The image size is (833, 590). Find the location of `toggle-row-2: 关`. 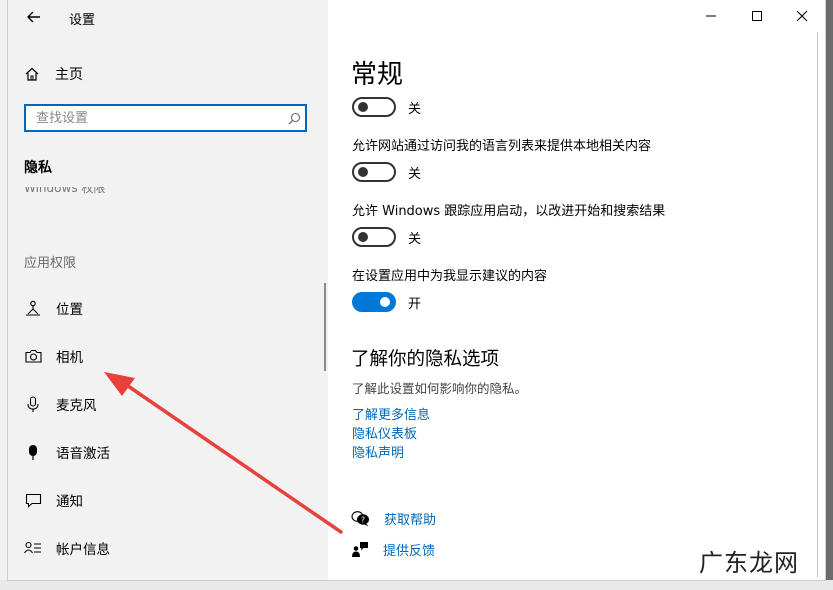

toggle-row-2: 关 is located at coordinates (386, 172).